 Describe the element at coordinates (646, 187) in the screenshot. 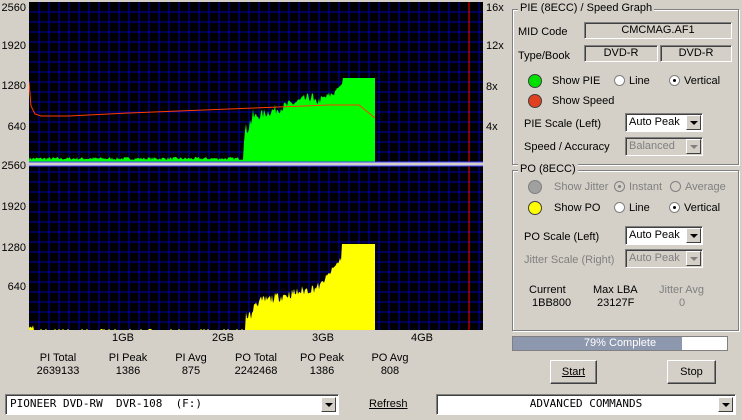

I see `jitter-instant-label: Instant` at that location.